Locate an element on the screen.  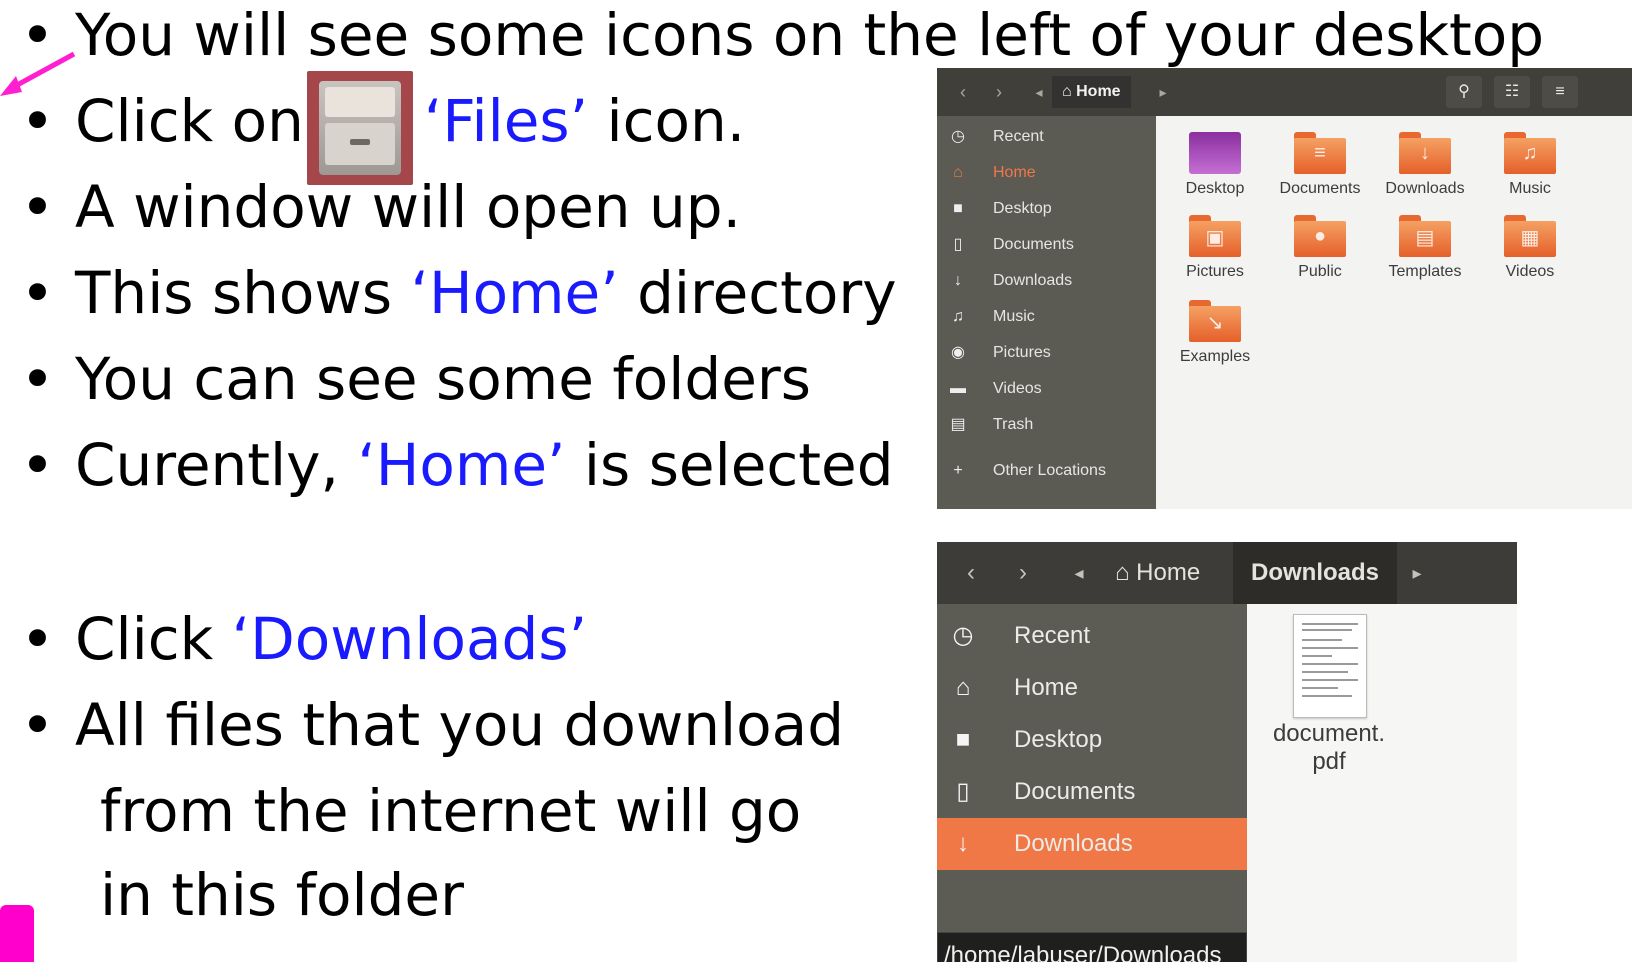
videos-folder-icon: ▦ is located at coordinates (1530, 236).